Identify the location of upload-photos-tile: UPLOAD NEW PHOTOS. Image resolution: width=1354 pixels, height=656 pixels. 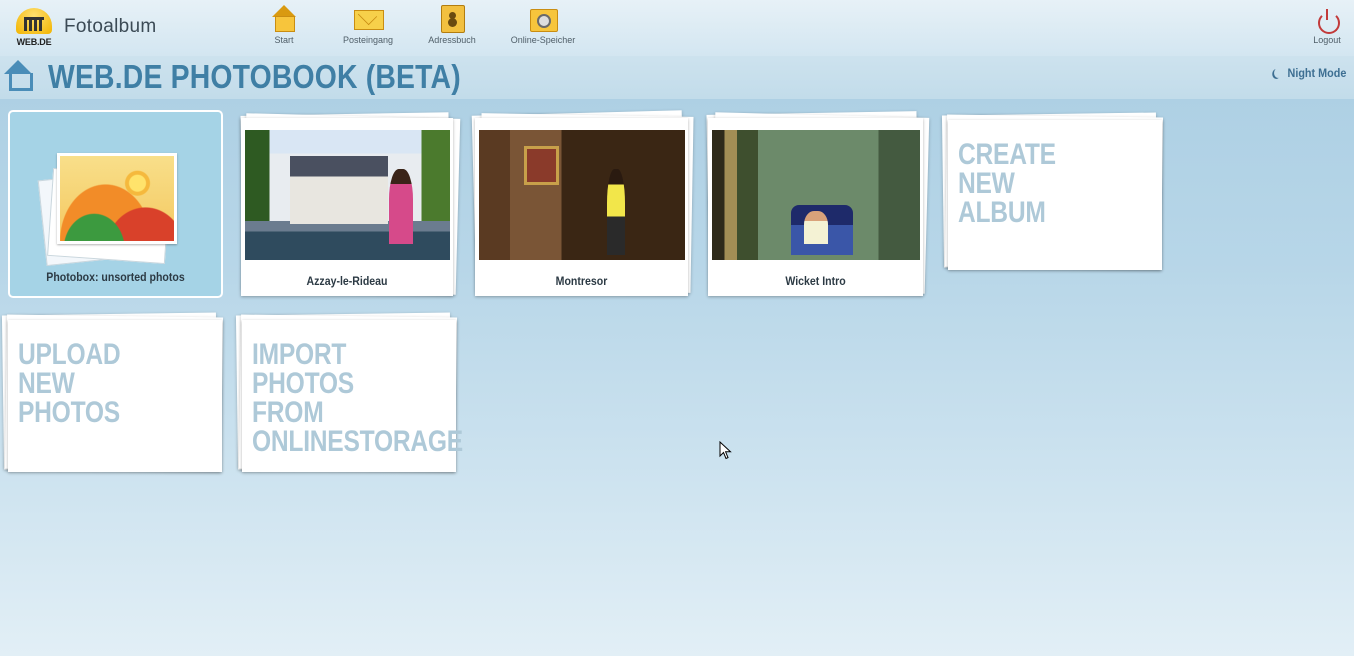
(114, 394).